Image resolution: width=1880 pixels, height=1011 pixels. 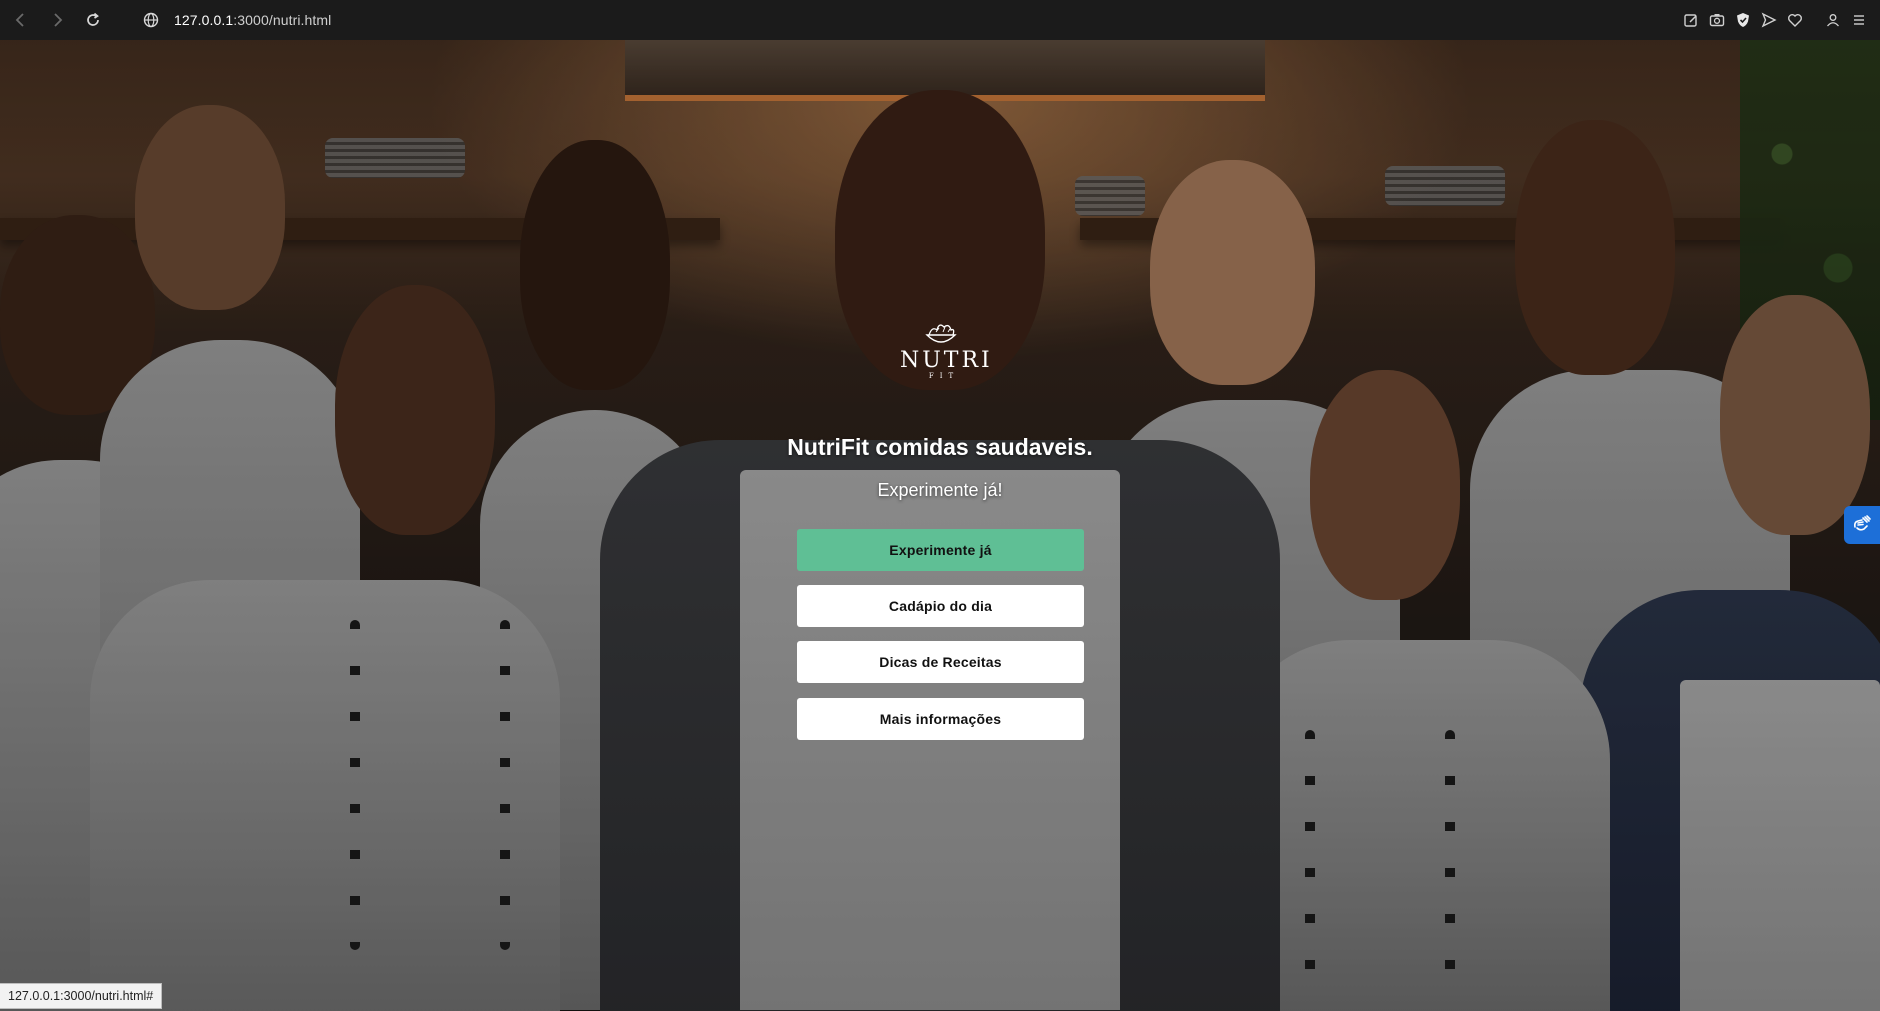 I want to click on profile-button, so click(x=1833, y=20).